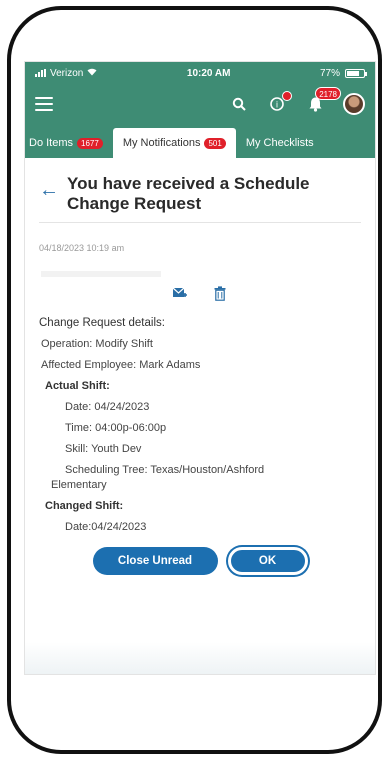 The width and height of the screenshot is (386, 759). Describe the element at coordinates (200, 104) in the screenshot. I see `app-header: i 2178` at that location.